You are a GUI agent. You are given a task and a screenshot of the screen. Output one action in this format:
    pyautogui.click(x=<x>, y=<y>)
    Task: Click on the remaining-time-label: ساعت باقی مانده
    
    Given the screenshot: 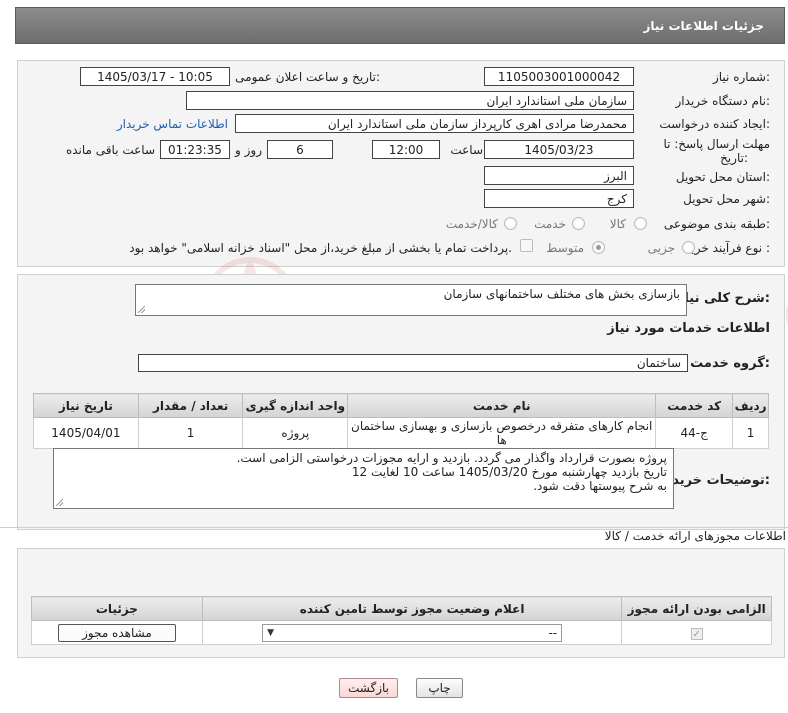 What is the action you would take?
    pyautogui.click(x=110, y=150)
    